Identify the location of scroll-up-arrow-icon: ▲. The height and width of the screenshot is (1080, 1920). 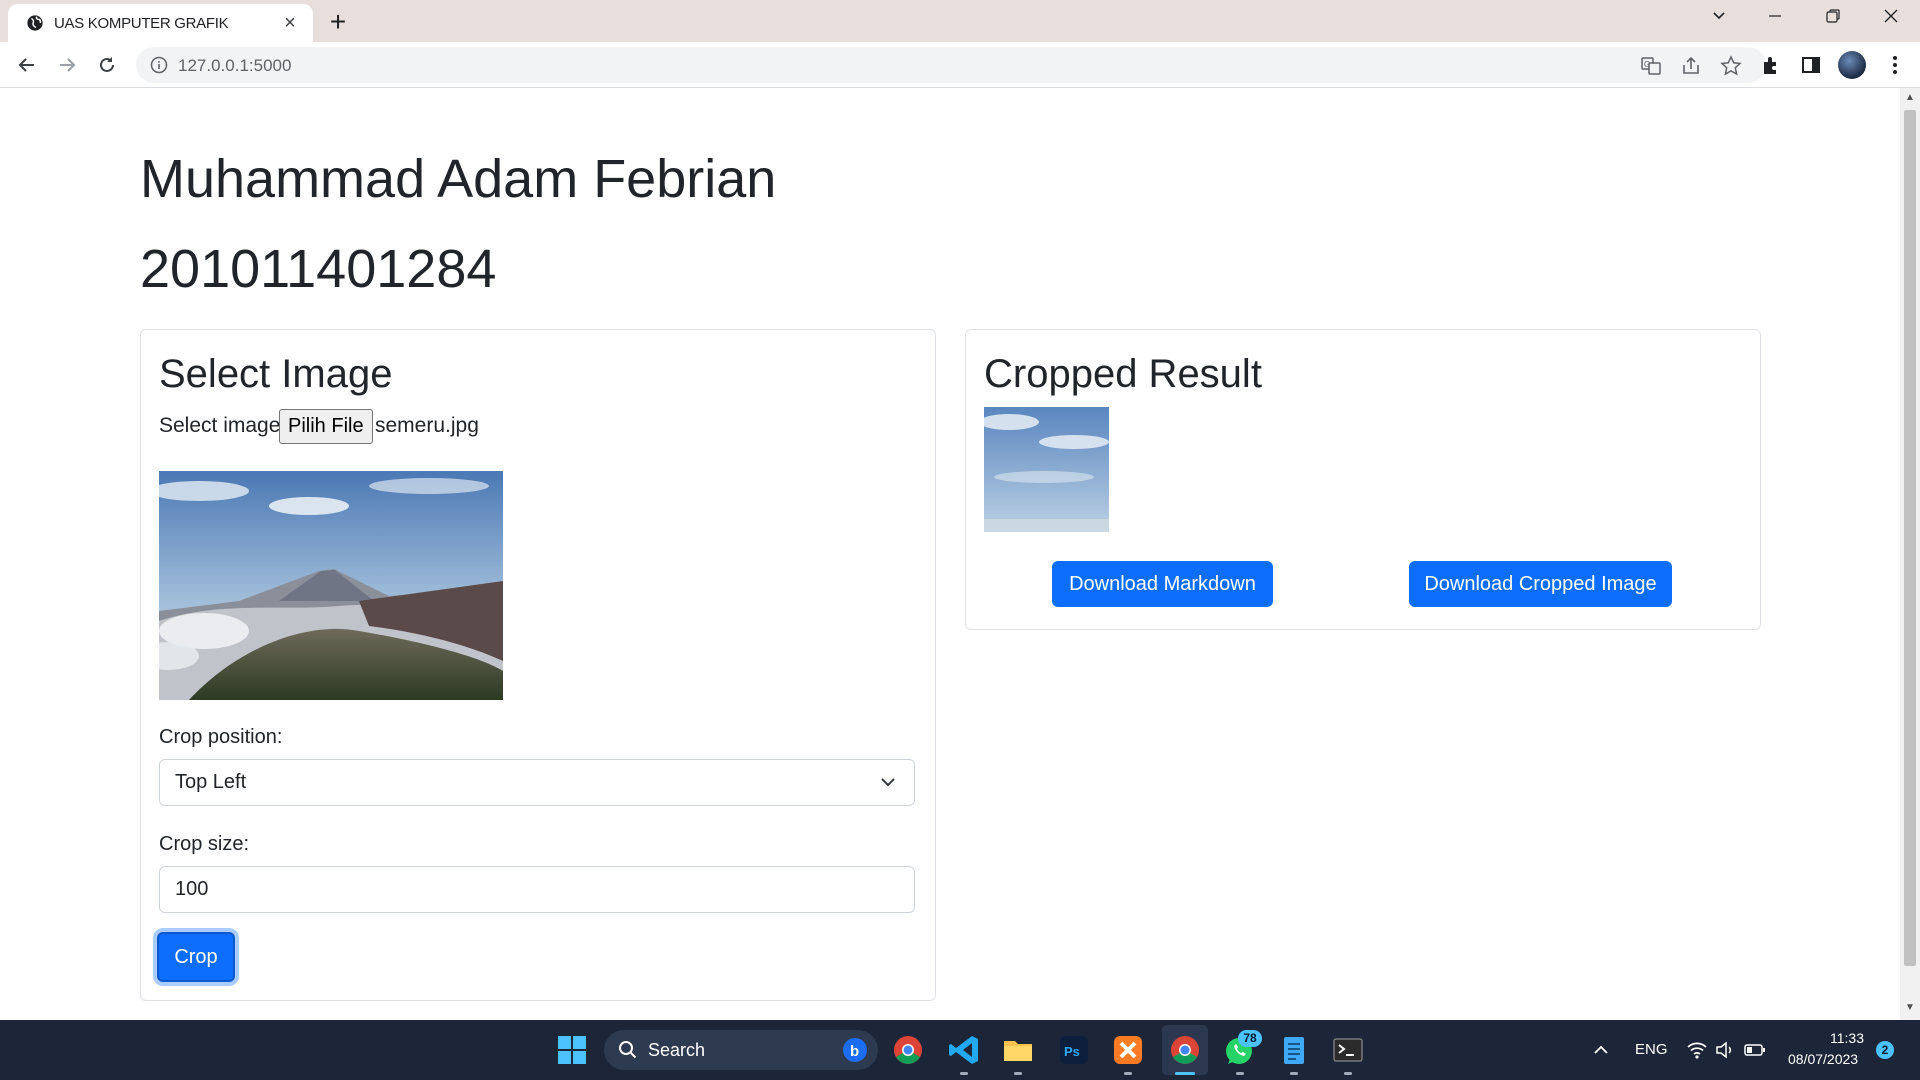
(1910, 97).